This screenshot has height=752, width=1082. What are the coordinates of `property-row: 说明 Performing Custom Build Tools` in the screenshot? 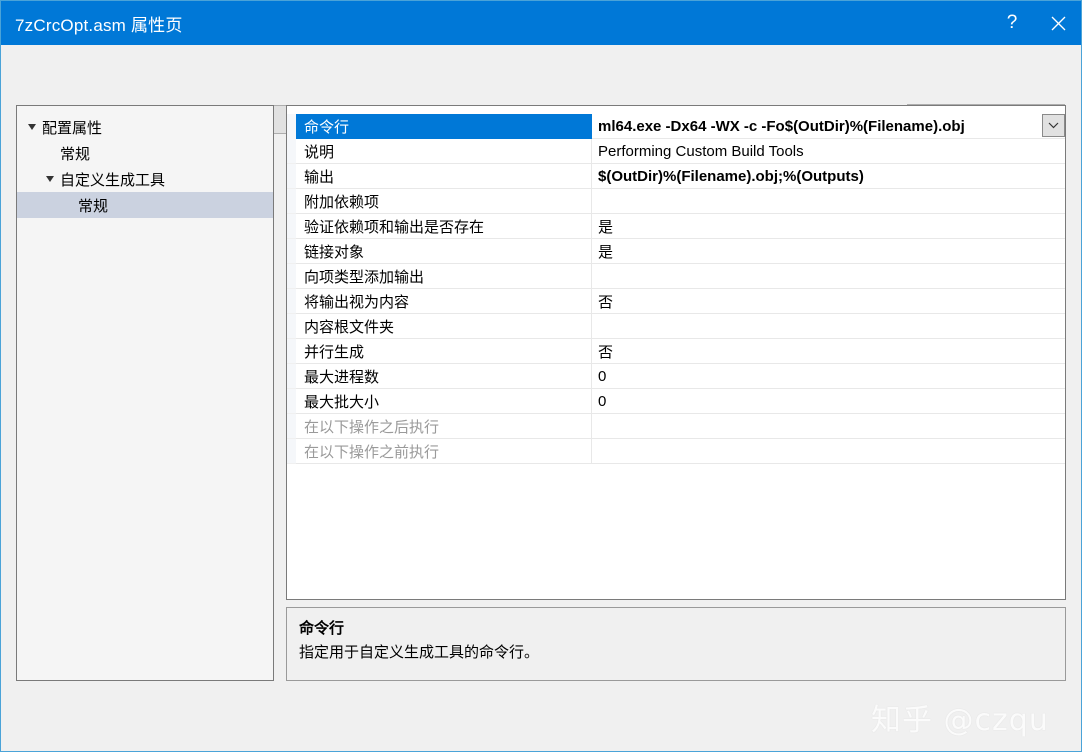 It's located at (676, 151).